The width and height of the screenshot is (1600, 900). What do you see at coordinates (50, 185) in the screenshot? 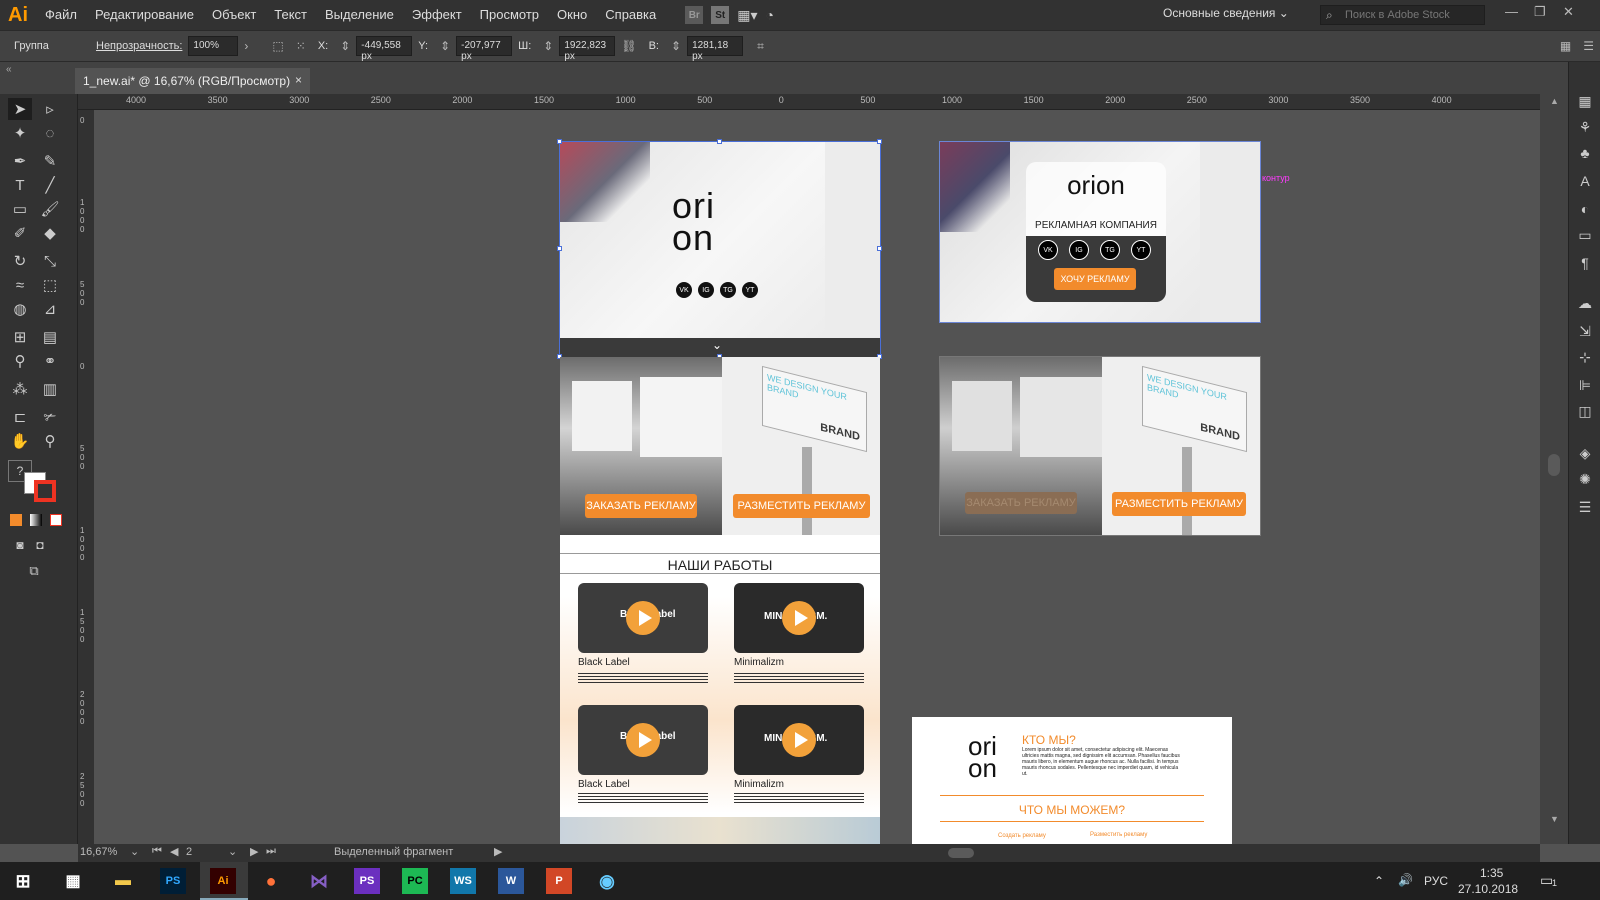
I see `line-tool-icon: ╱` at bounding box center [50, 185].